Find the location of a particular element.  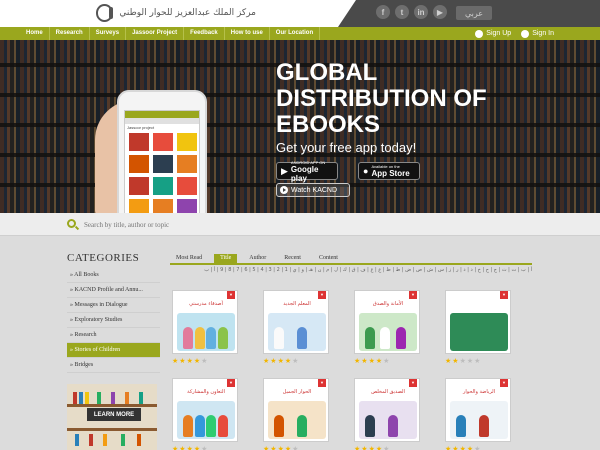

tab-most-read: Most Read is located at coordinates (189, 258).